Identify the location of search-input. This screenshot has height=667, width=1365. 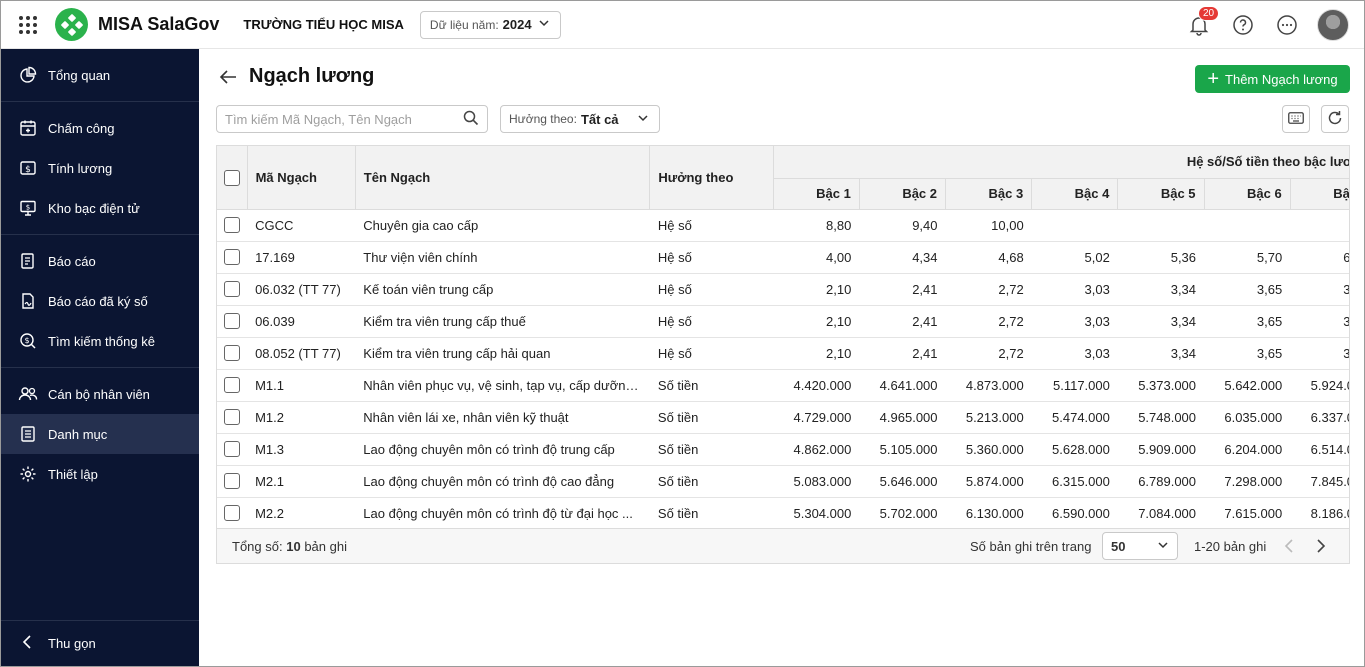
(344, 119).